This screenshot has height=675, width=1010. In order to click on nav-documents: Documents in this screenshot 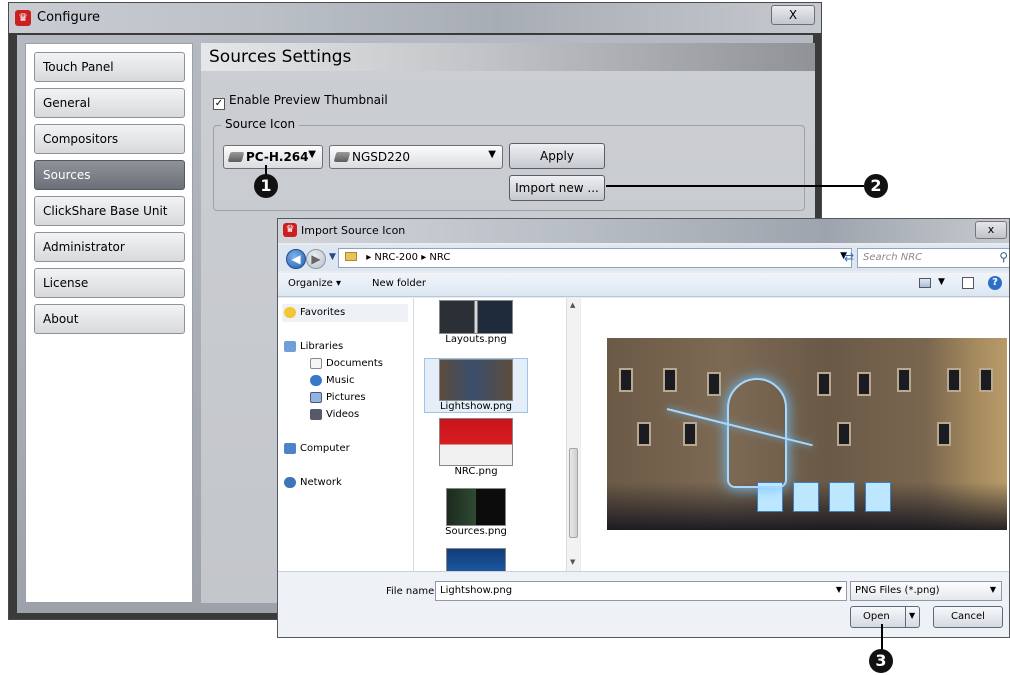, I will do `click(347, 363)`.